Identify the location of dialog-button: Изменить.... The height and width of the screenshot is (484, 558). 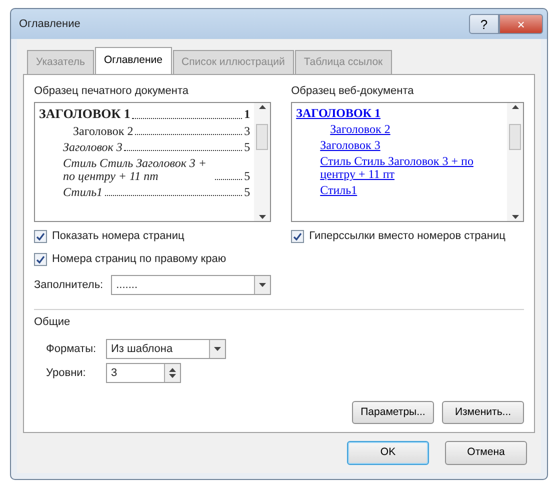
(483, 412).